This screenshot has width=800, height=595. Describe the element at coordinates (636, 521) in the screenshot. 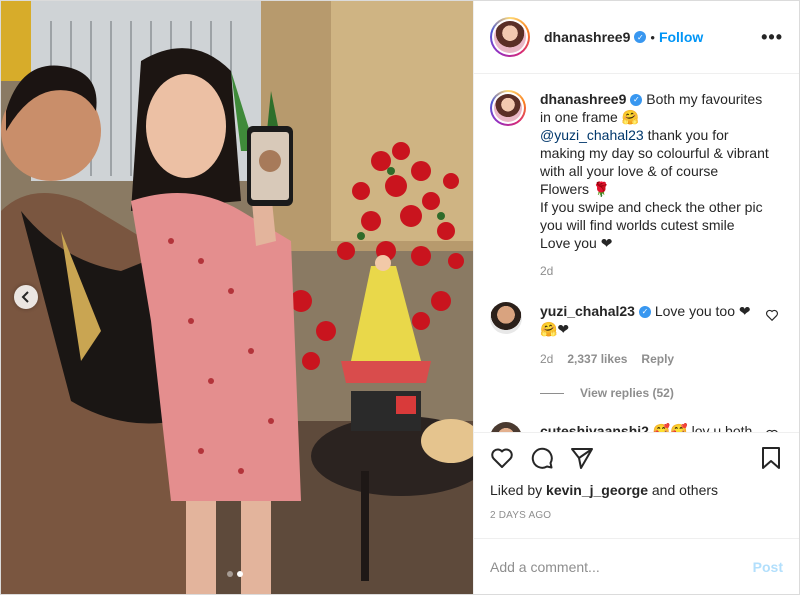

I see `post-date: 2 days ago` at that location.